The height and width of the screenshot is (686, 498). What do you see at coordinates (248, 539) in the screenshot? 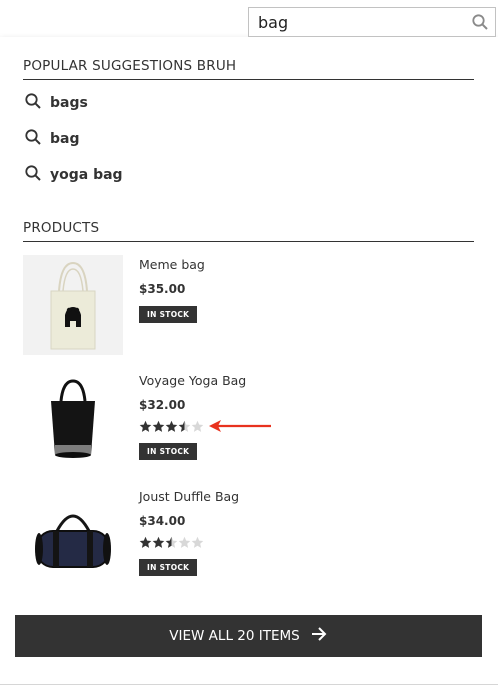
I see `product-item: Joust Duffle Bag $34.00 IN STOCK` at bounding box center [248, 539].